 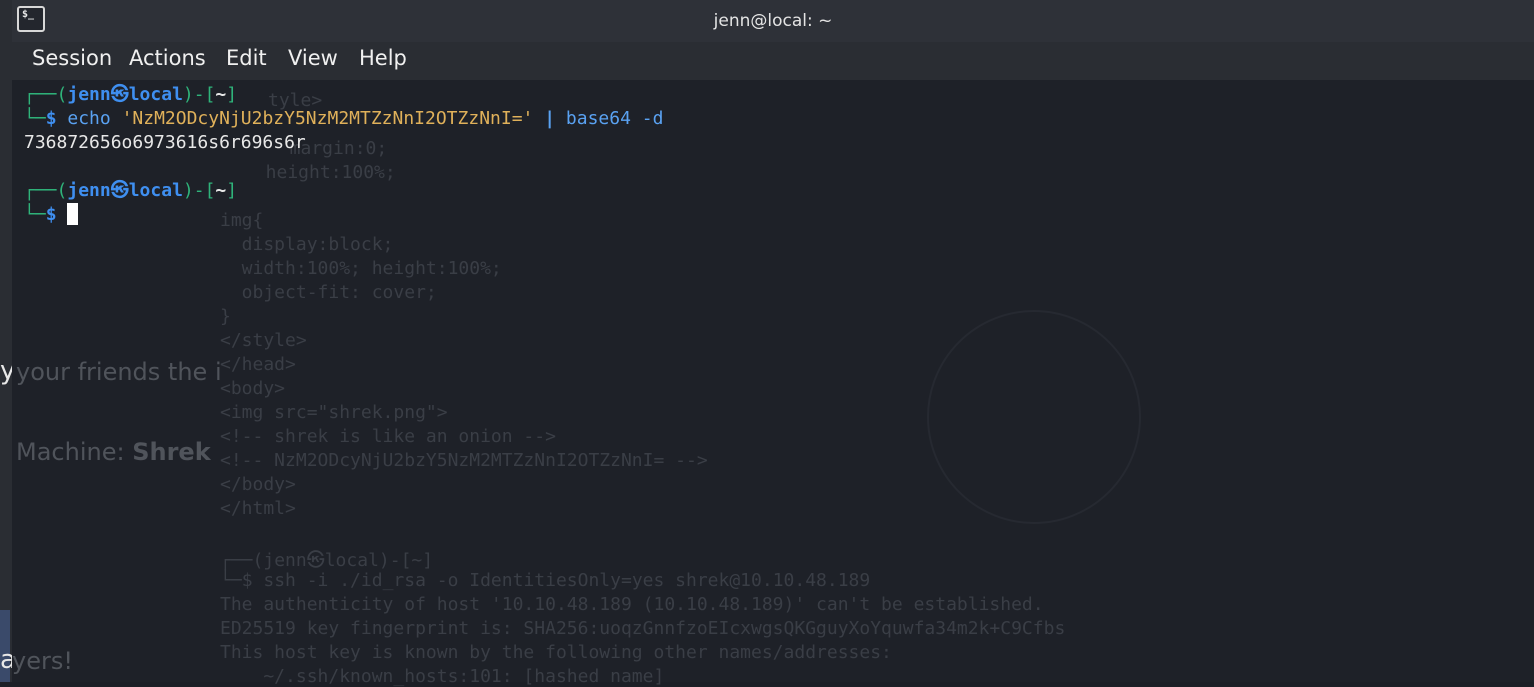 What do you see at coordinates (119, 372) in the screenshot?
I see `ghost-page-text: your friends the i` at bounding box center [119, 372].